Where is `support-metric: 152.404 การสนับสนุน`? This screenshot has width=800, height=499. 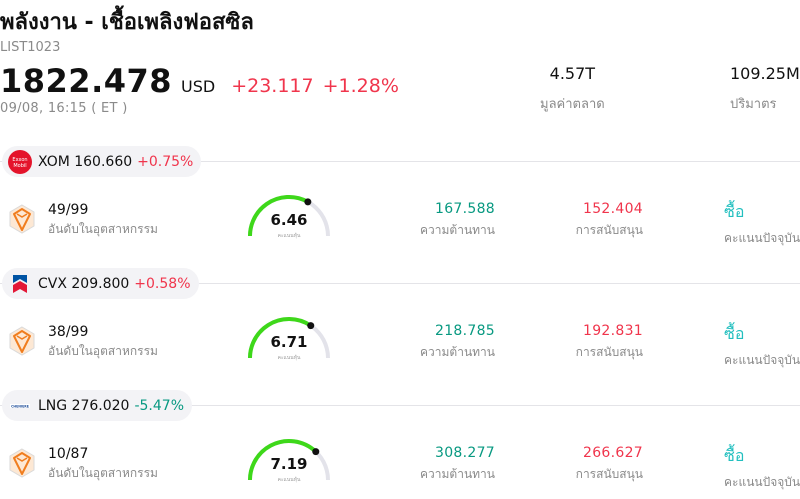
support-metric: 152.404 การสนับสนุน is located at coordinates (609, 220).